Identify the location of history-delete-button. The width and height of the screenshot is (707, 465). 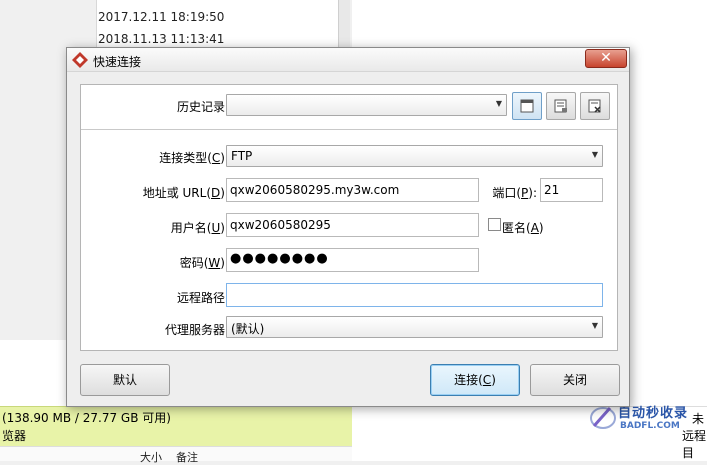
(595, 106).